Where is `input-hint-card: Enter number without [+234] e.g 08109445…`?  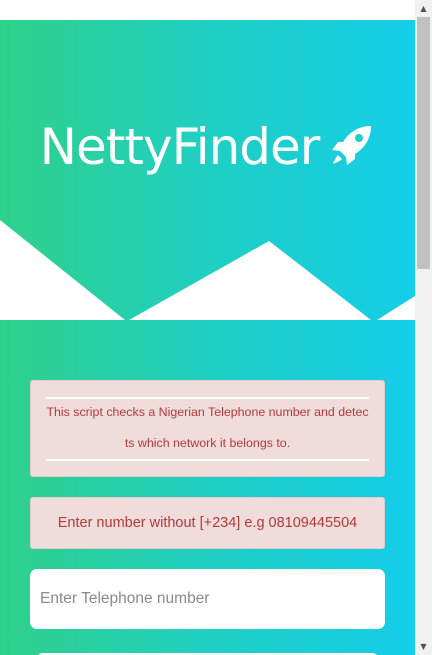 input-hint-card: Enter number without [+234] e.g 08109445… is located at coordinates (207, 523).